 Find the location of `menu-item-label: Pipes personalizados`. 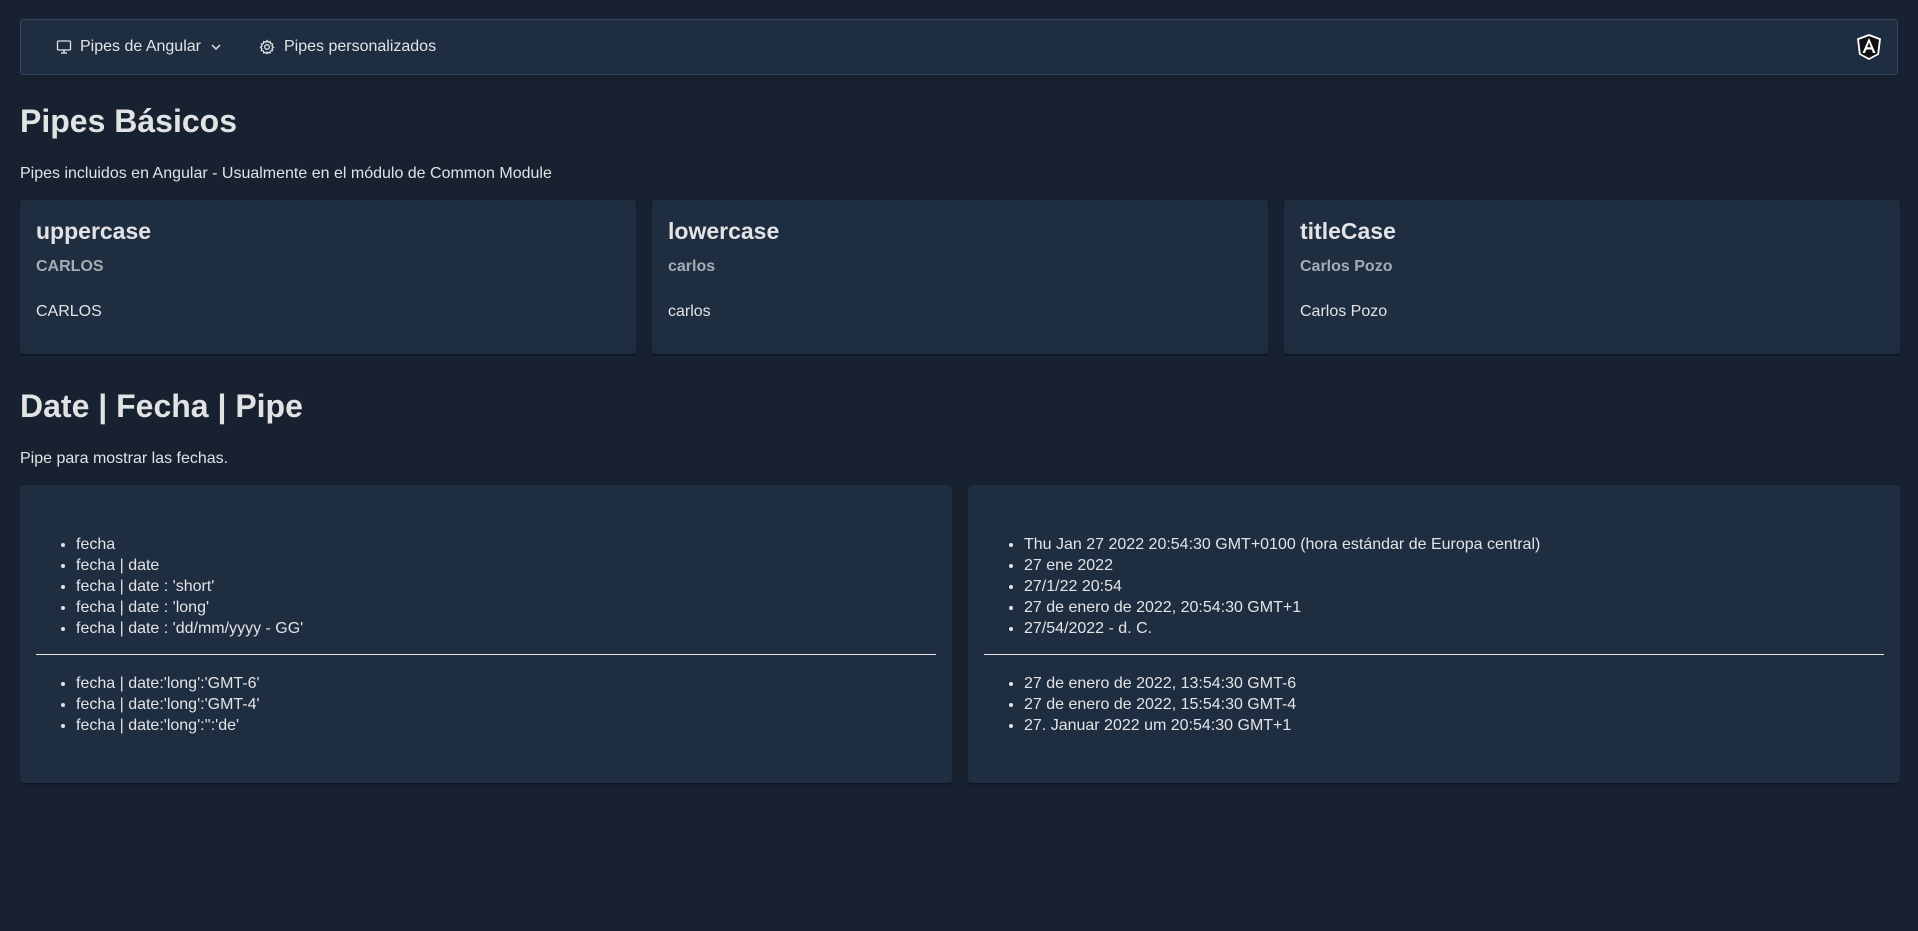

menu-item-label: Pipes personalizados is located at coordinates (360, 46).